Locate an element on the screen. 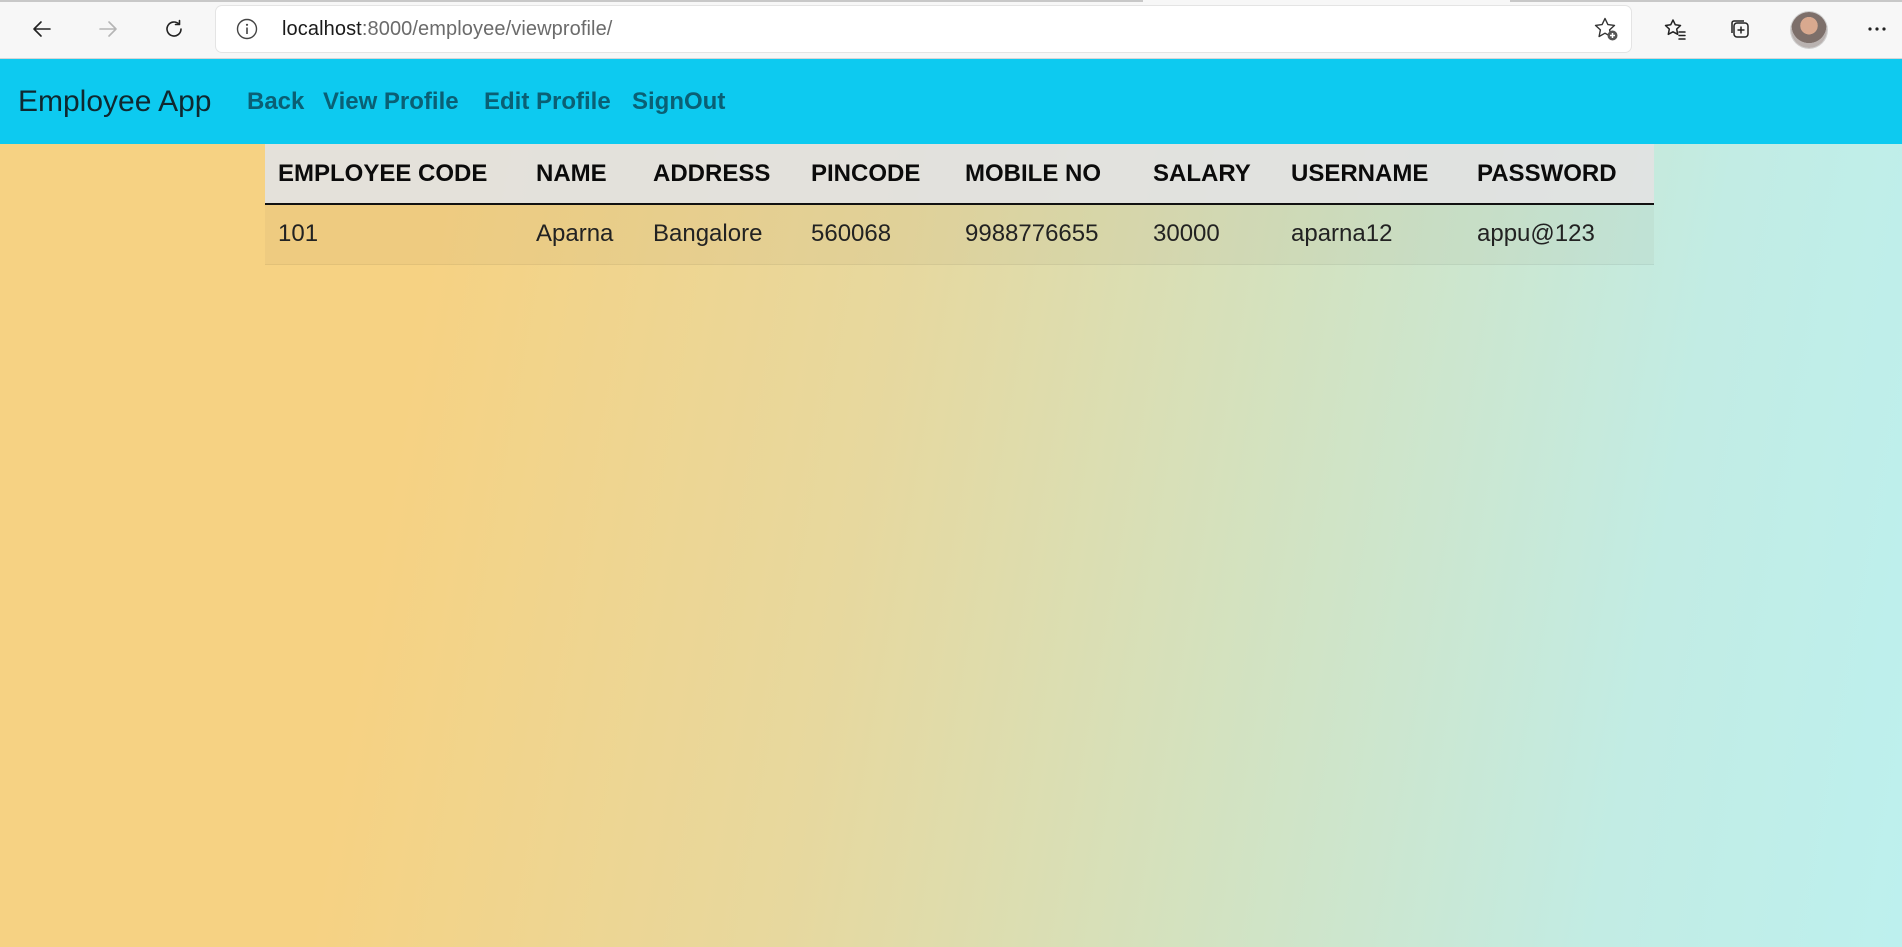 This screenshot has width=1902, height=947. cell-address: Bangalore is located at coordinates (719, 234).